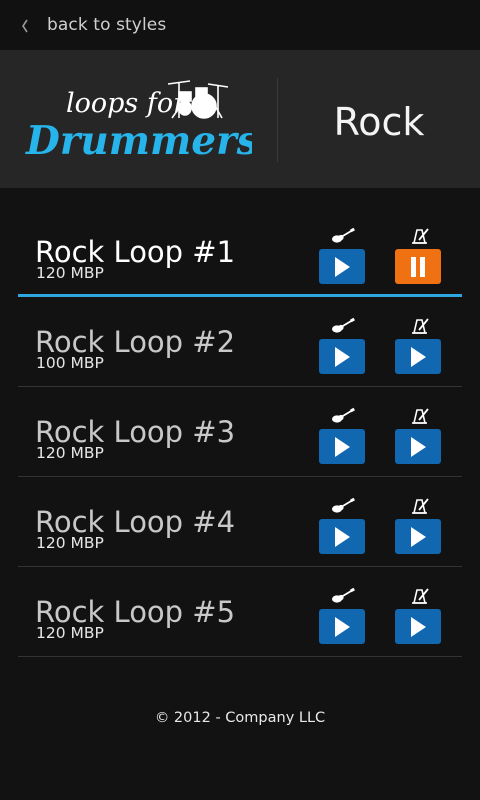  What do you see at coordinates (240, 612) in the screenshot?
I see `loop-row-5: Rock Loop #5 120 MBP` at bounding box center [240, 612].